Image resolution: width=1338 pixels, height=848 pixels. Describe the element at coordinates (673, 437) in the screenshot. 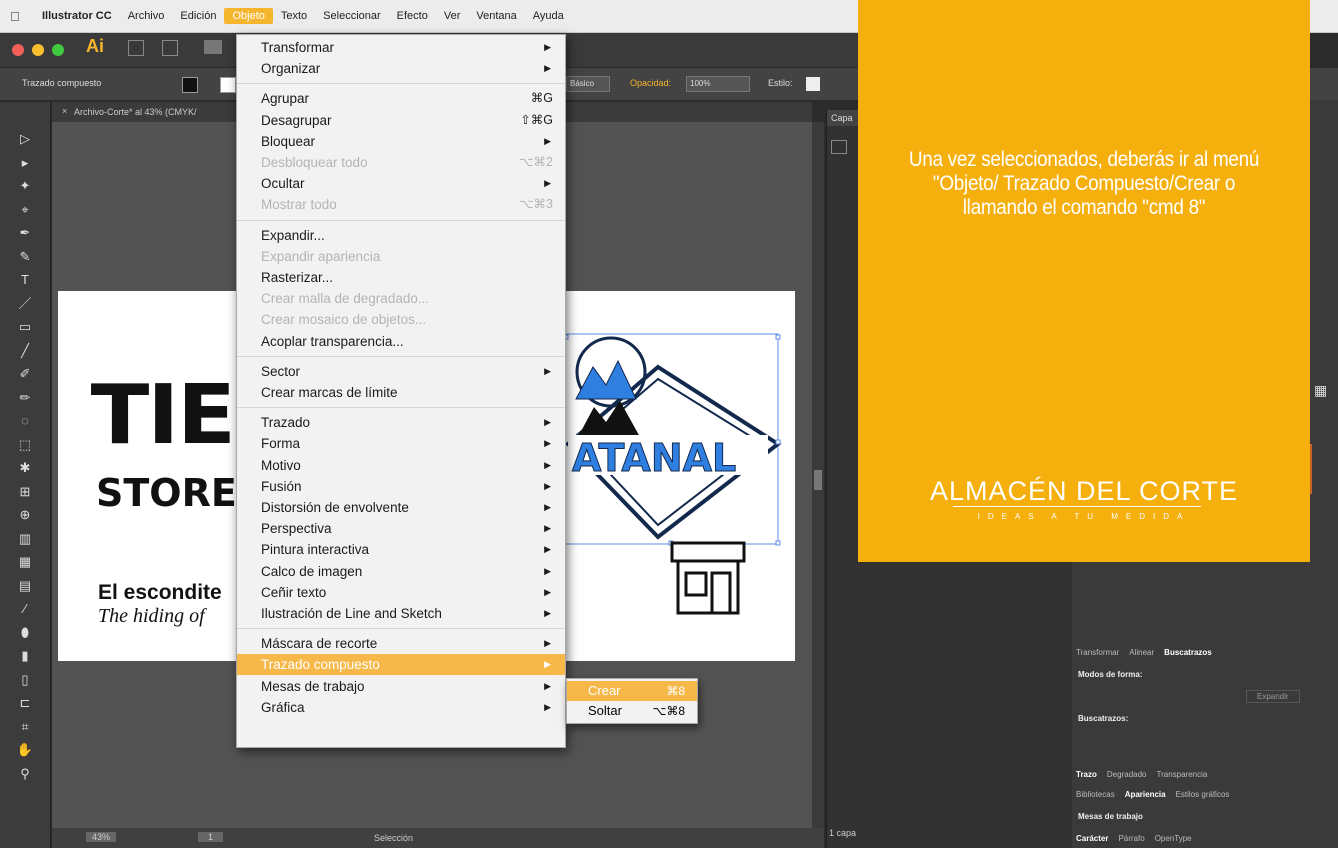

I see `store-logo-graphic: ATANAL` at that location.